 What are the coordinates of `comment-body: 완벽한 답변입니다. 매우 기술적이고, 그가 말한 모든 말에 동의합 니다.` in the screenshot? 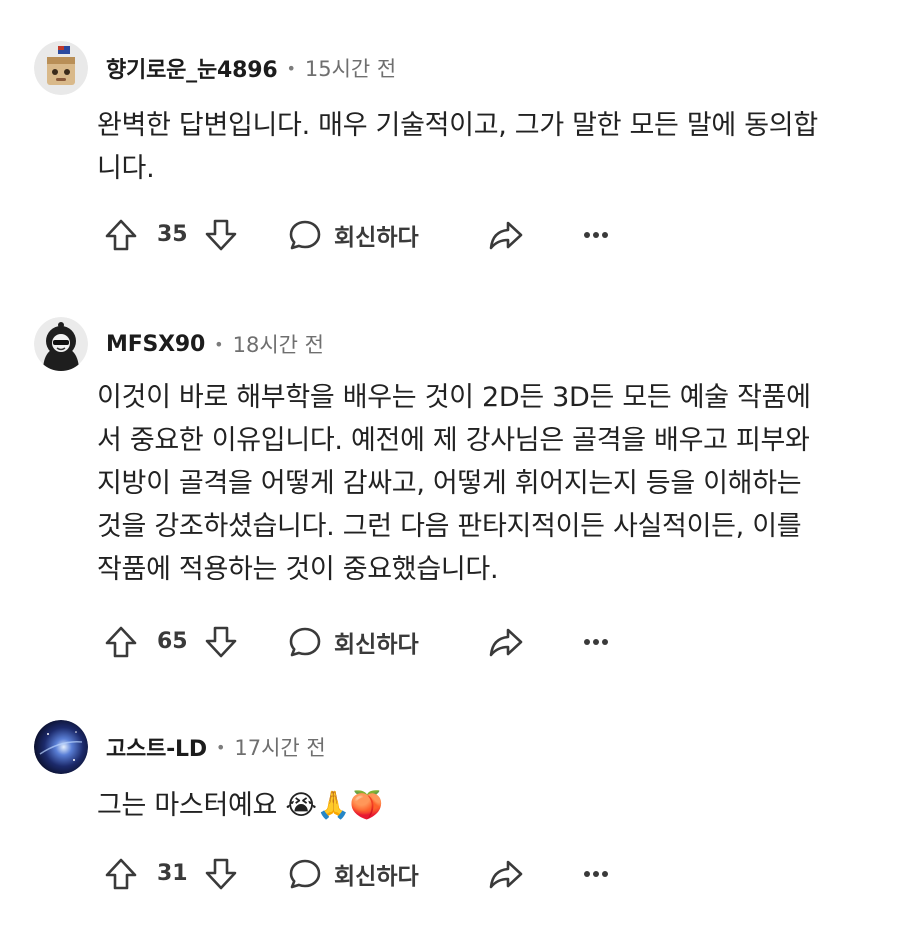 It's located at (457, 147).